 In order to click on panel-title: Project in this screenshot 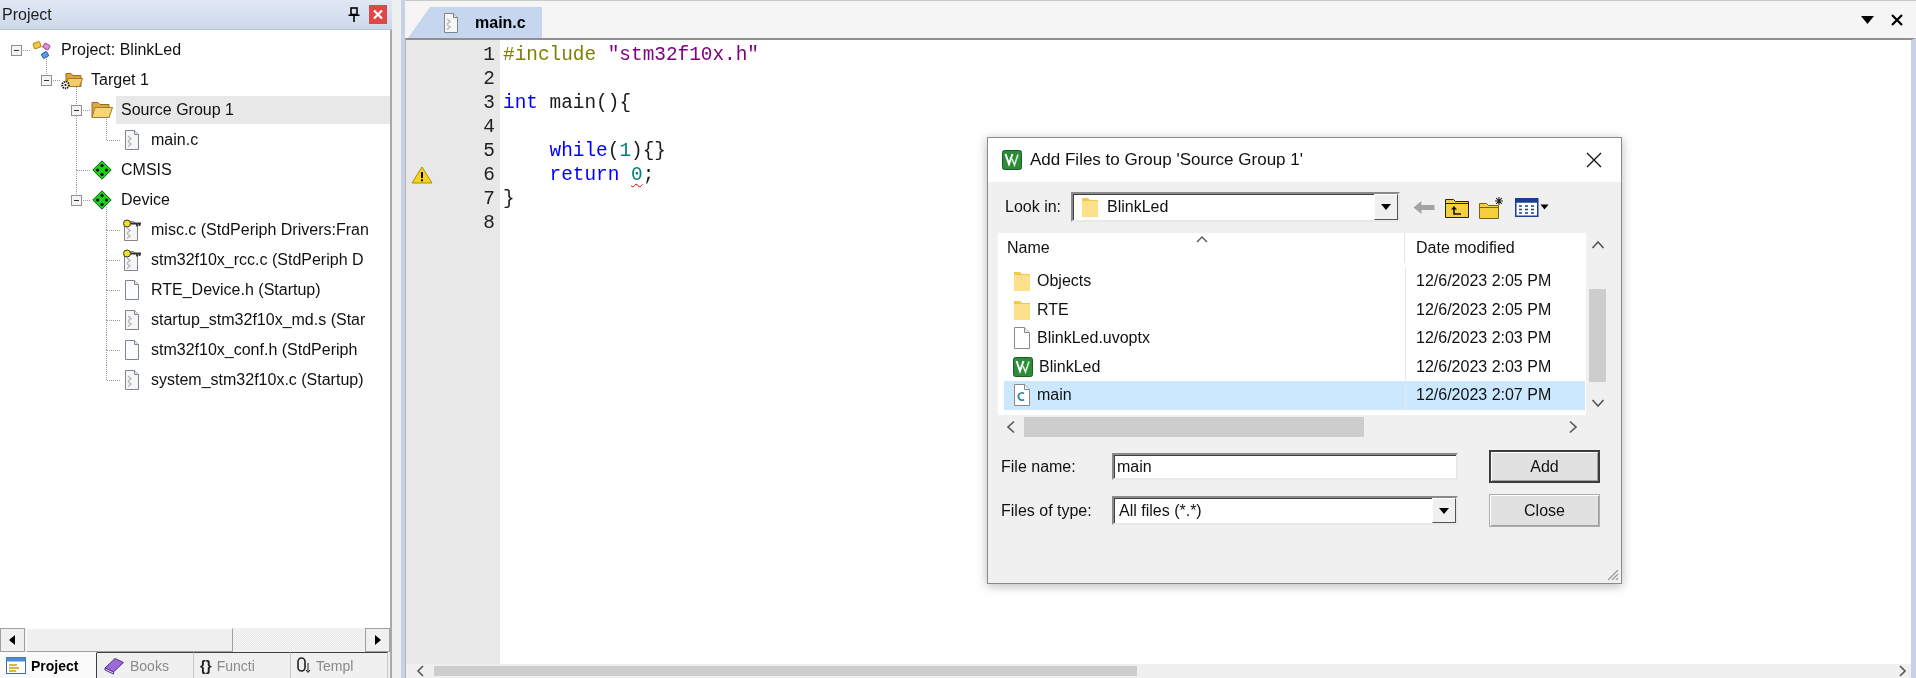, I will do `click(27, 14)`.